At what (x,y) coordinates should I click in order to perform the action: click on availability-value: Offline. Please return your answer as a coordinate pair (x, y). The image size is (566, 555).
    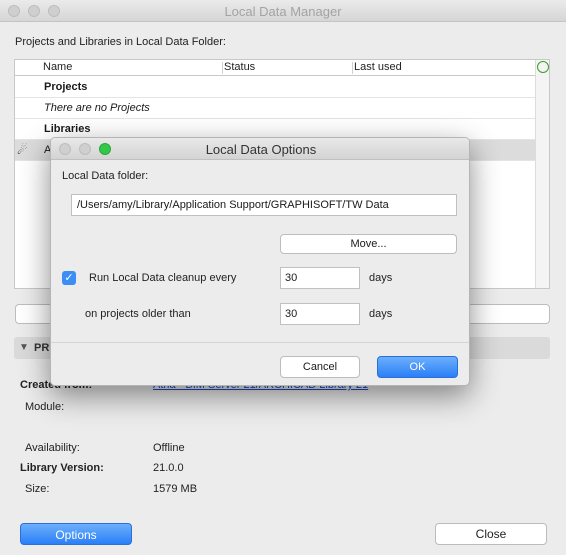
    Looking at the image, I should click on (169, 448).